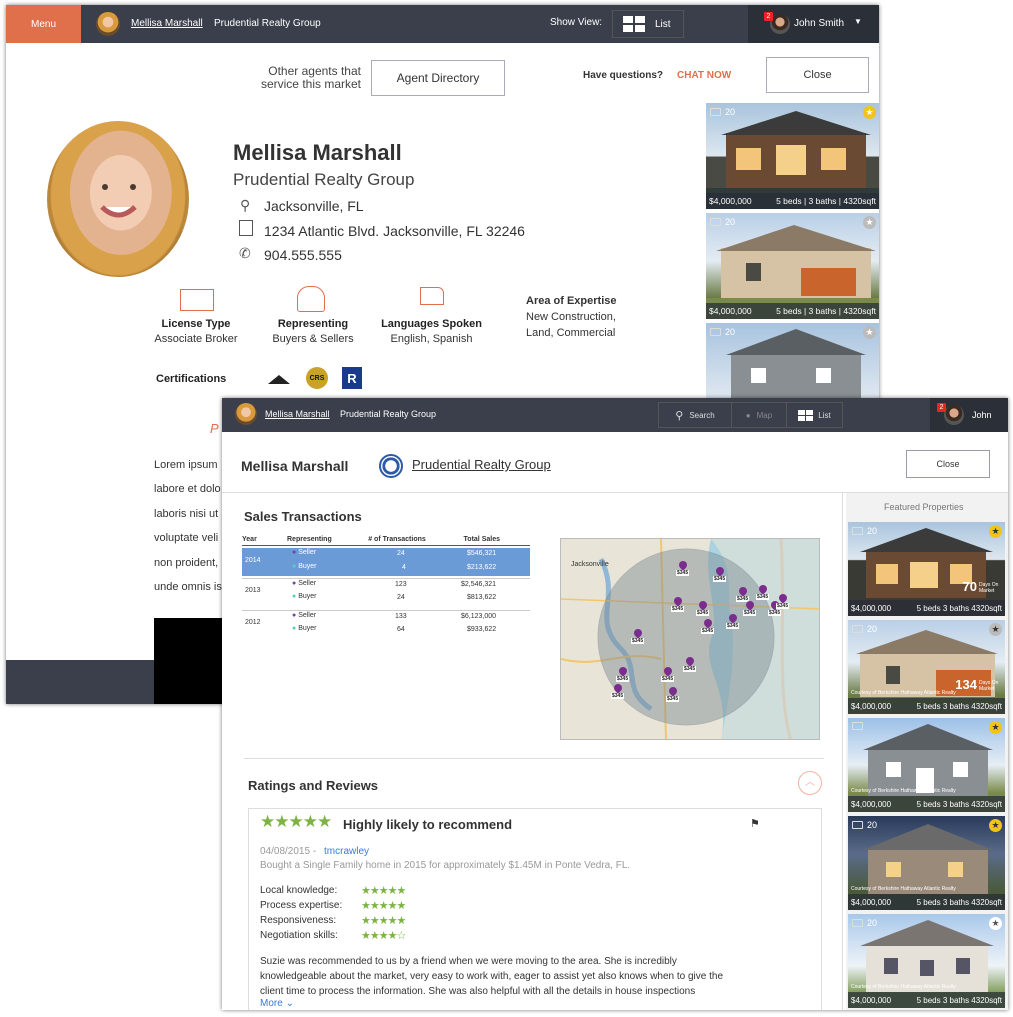  What do you see at coordinates (277, 1003) in the screenshot?
I see `more-link: More ⌄` at bounding box center [277, 1003].